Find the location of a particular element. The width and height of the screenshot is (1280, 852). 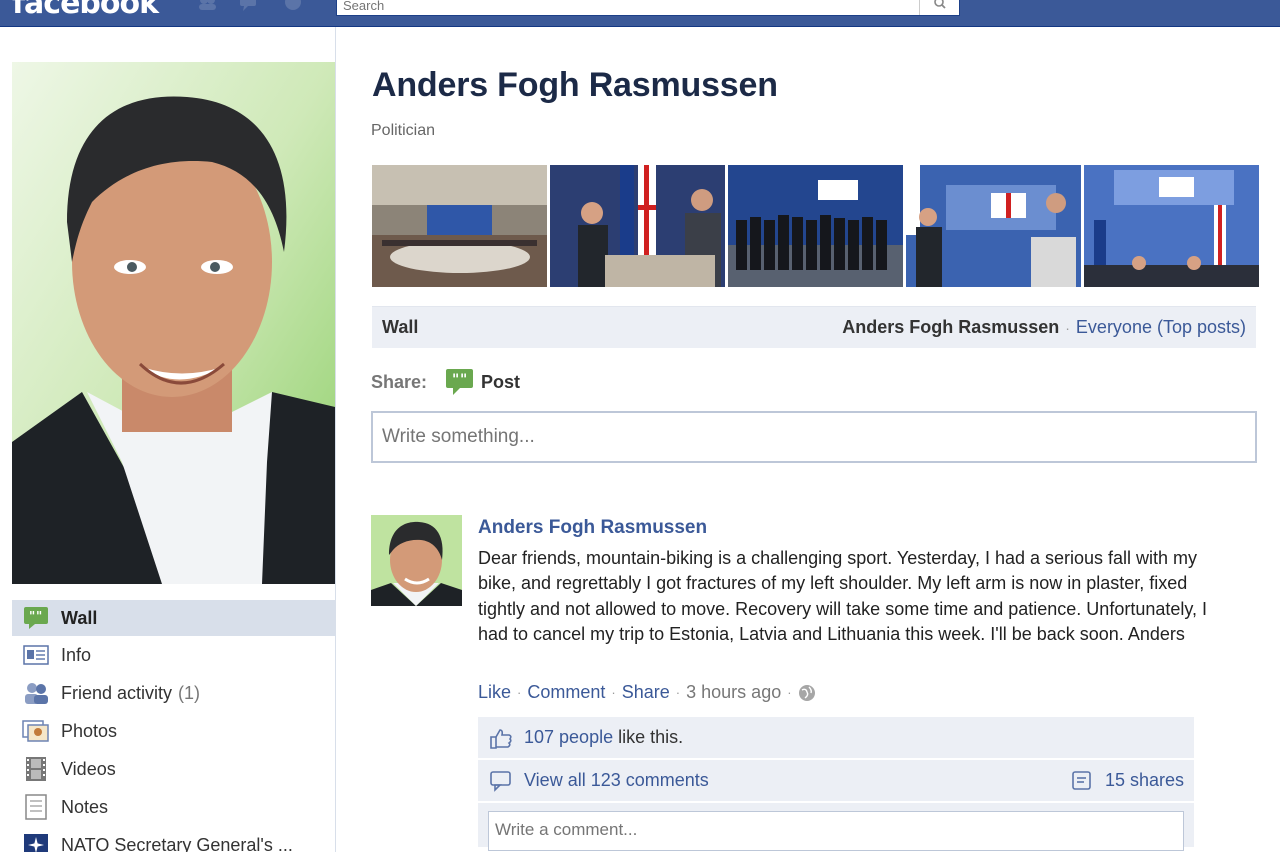

page-category: Politician is located at coordinates (403, 130).